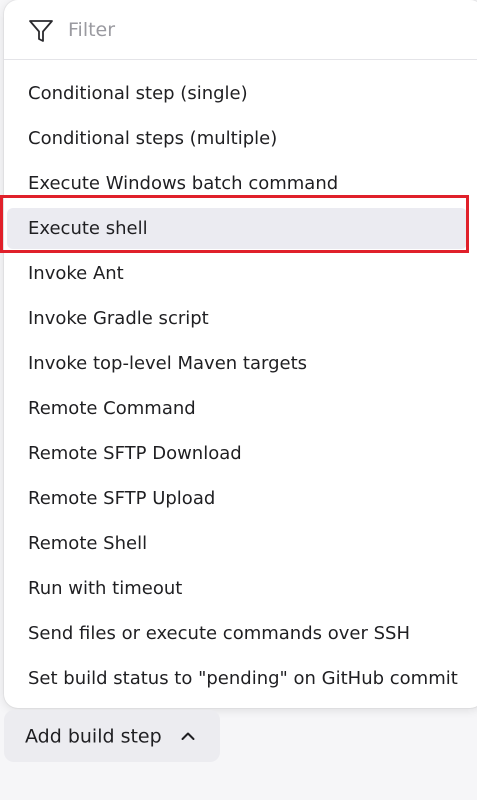  I want to click on menu-item-remote-sftp-download: Remote SFTP Download, so click(240, 453).